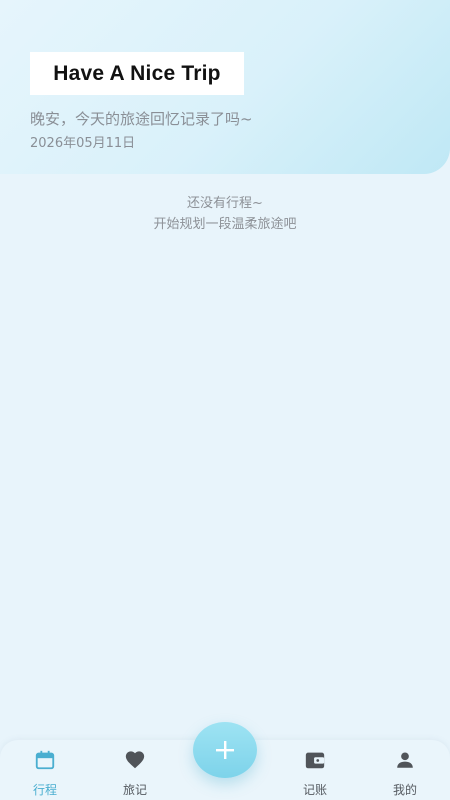  Describe the element at coordinates (83, 143) in the screenshot. I see `date-text: 2026年05月11日` at that location.